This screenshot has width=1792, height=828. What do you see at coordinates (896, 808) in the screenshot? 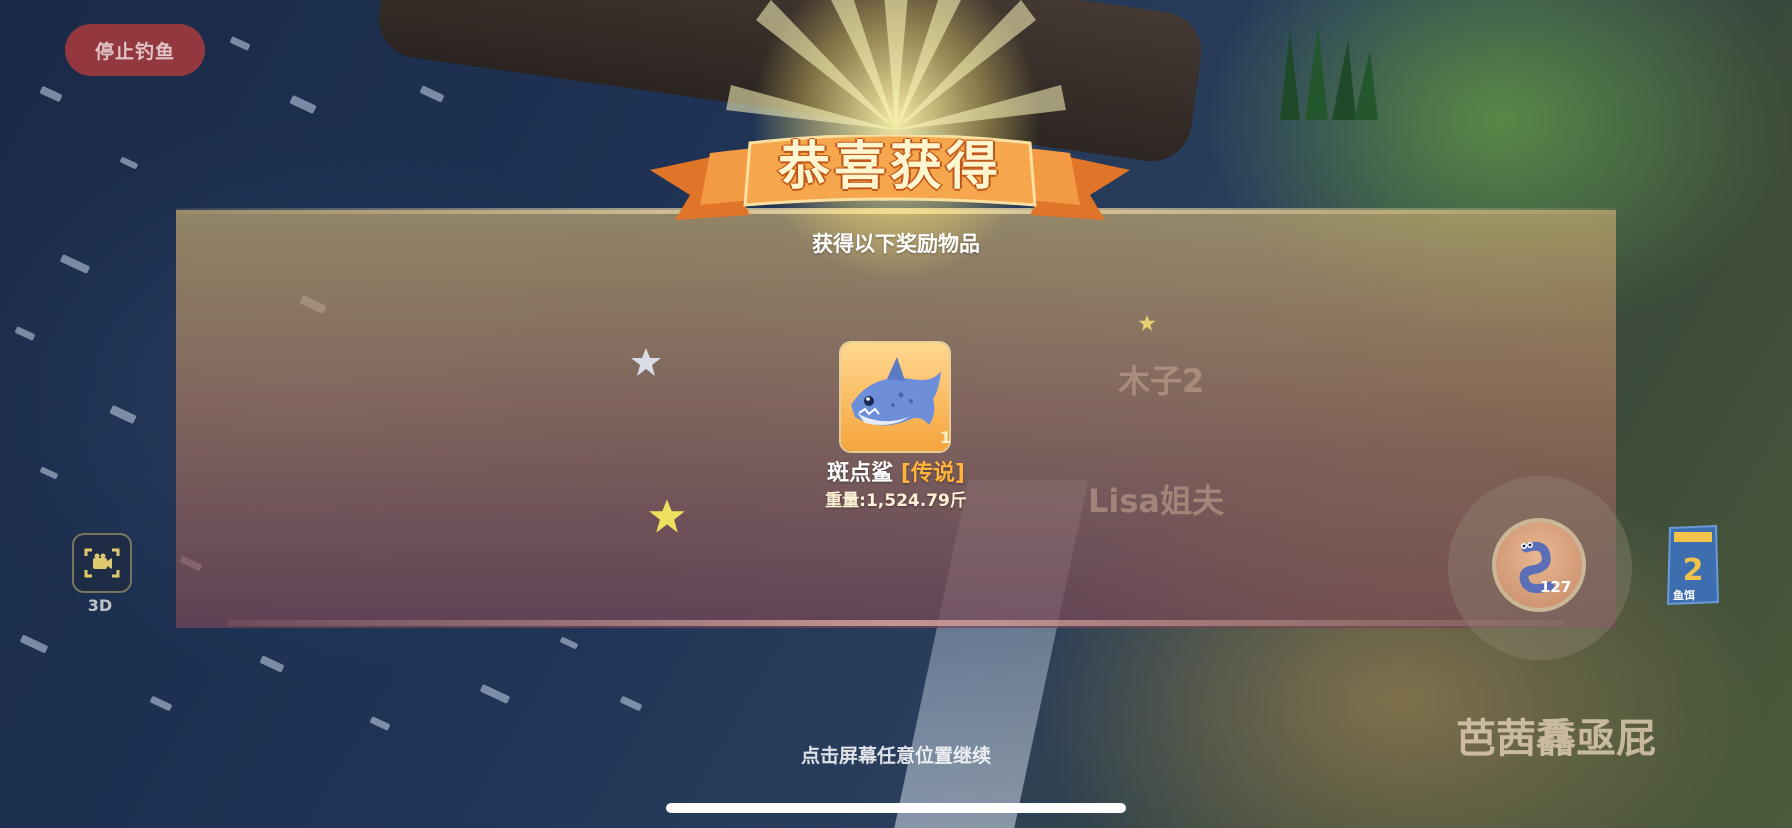
I see `home-indicator` at bounding box center [896, 808].